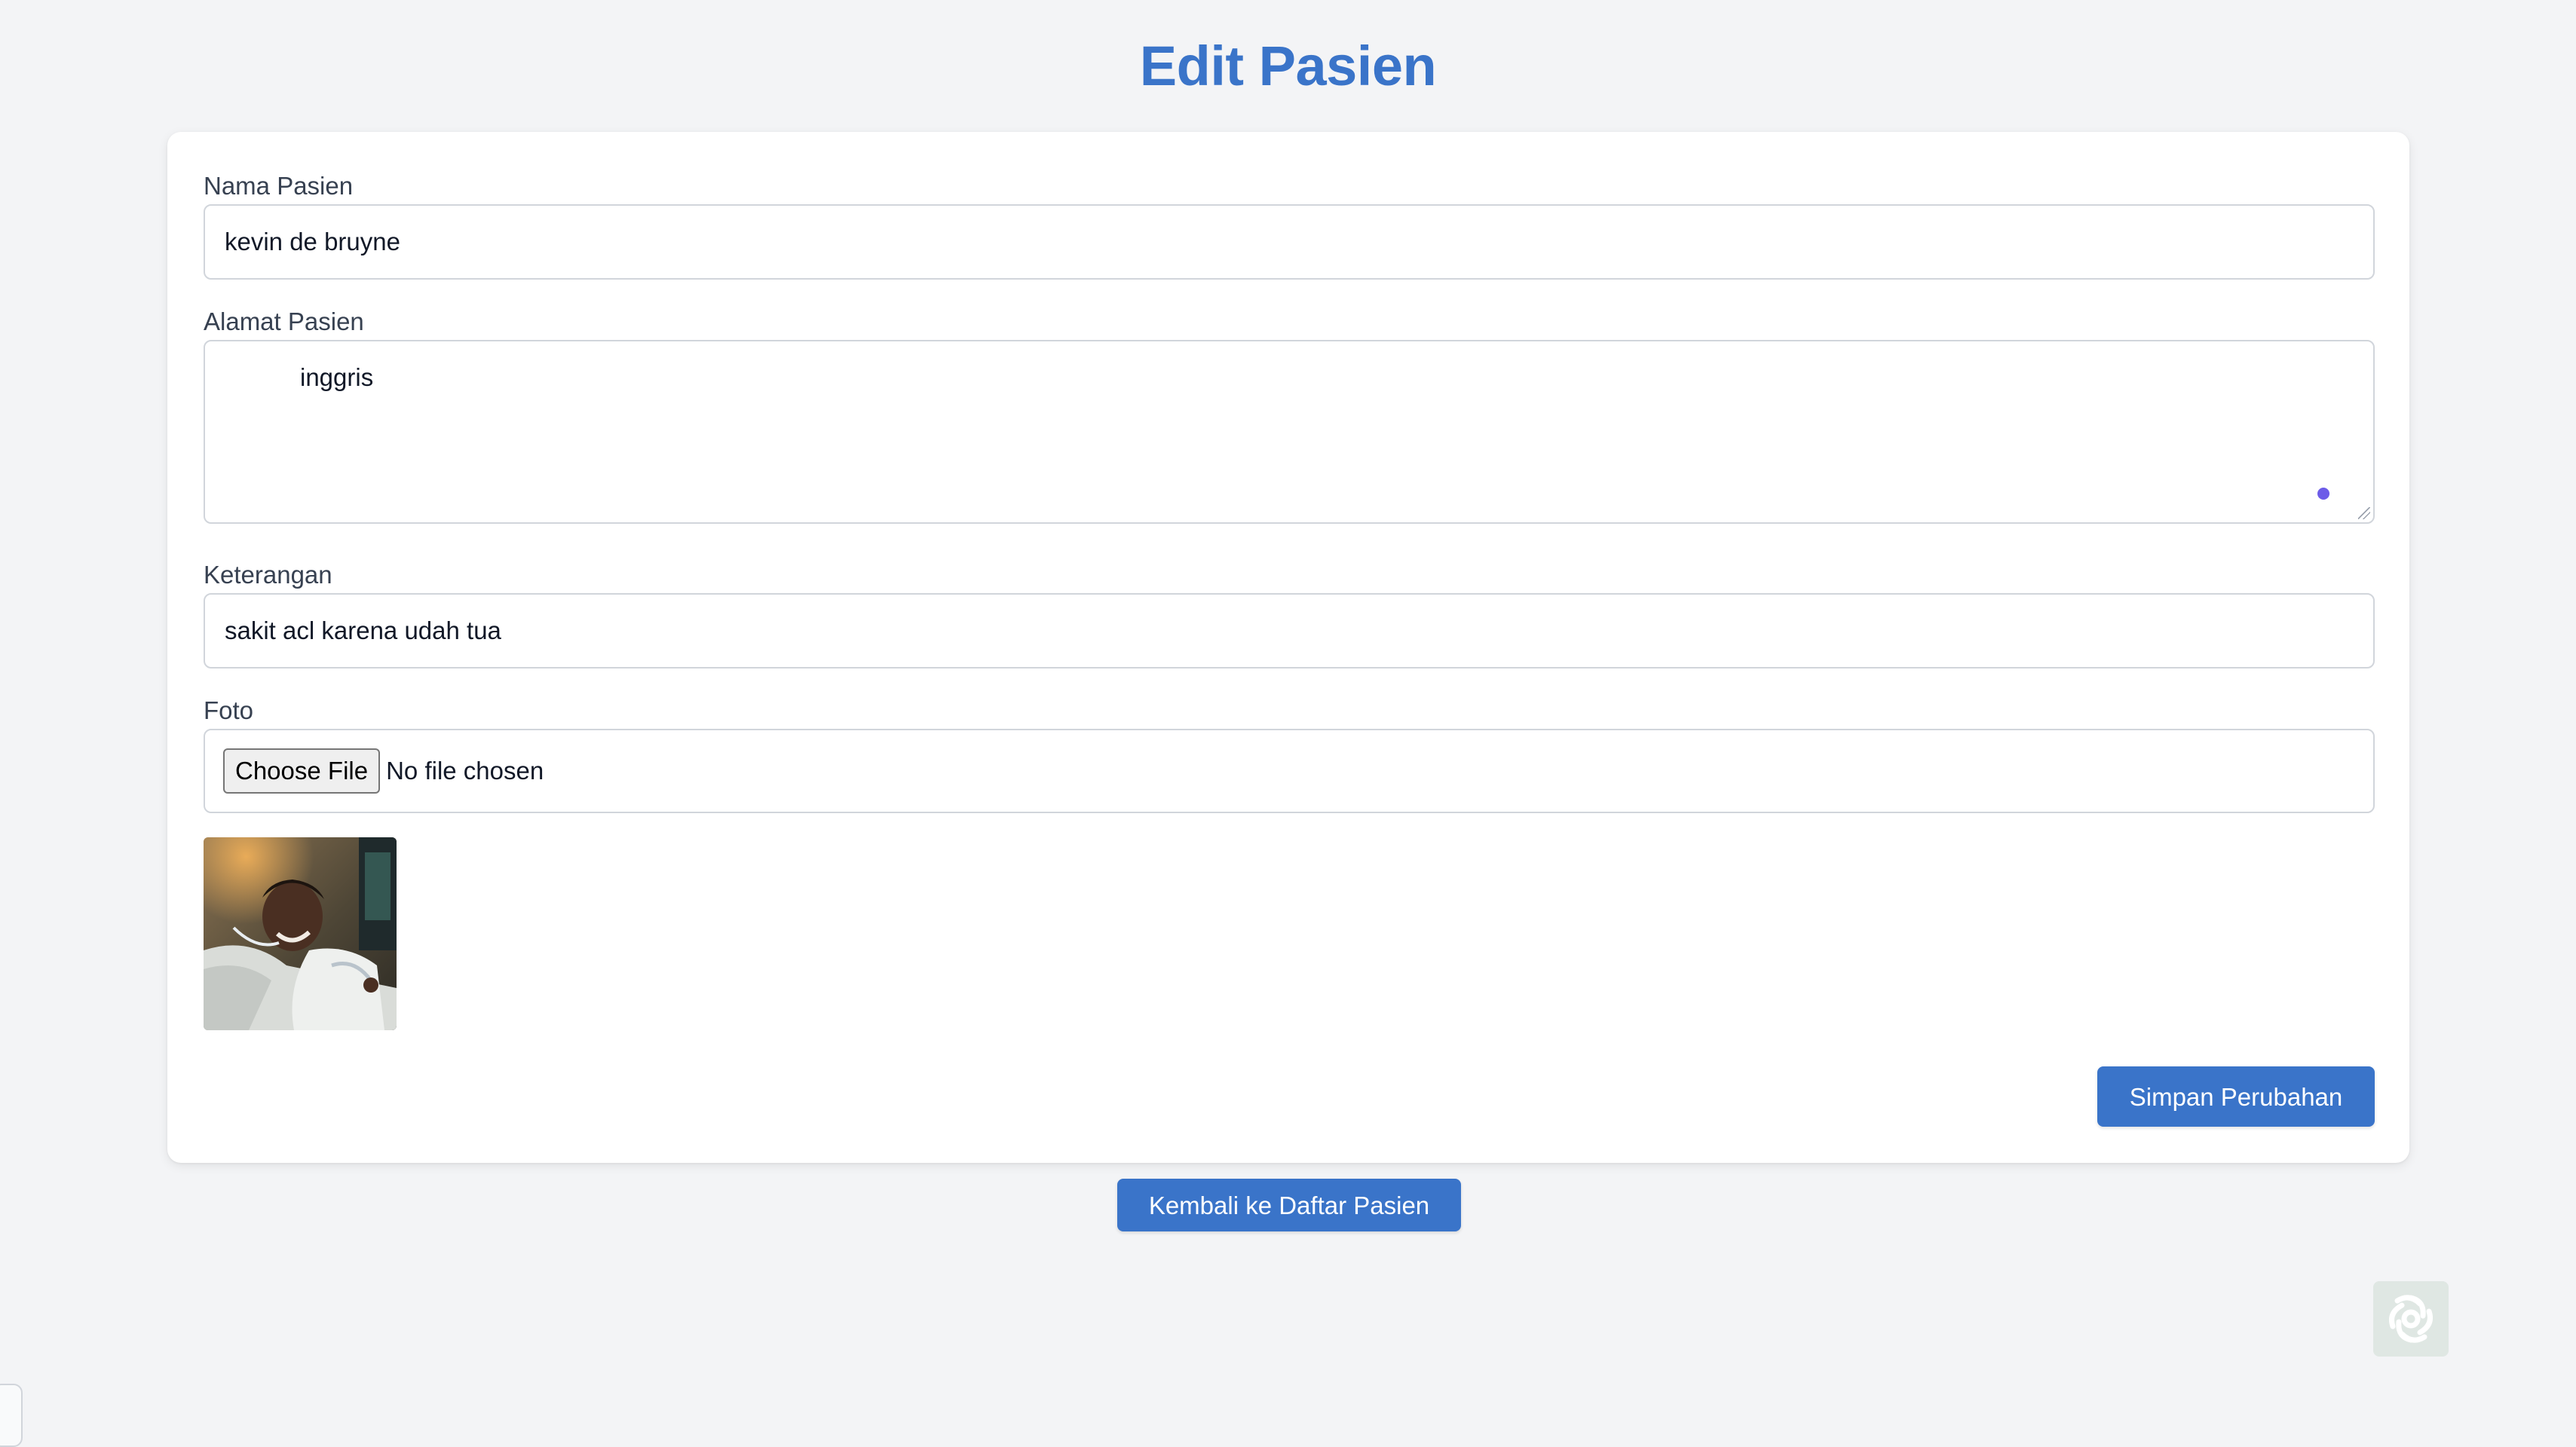 The image size is (2576, 1447). Describe the element at coordinates (2323, 494) in the screenshot. I see `cursor-indicator` at that location.